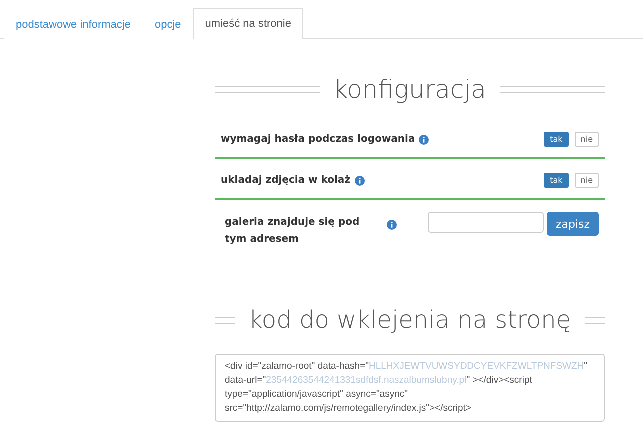 The image size is (643, 447). Describe the element at coordinates (318, 139) in the screenshot. I see `setting-label: wymagaj hasła podczas logowania` at that location.